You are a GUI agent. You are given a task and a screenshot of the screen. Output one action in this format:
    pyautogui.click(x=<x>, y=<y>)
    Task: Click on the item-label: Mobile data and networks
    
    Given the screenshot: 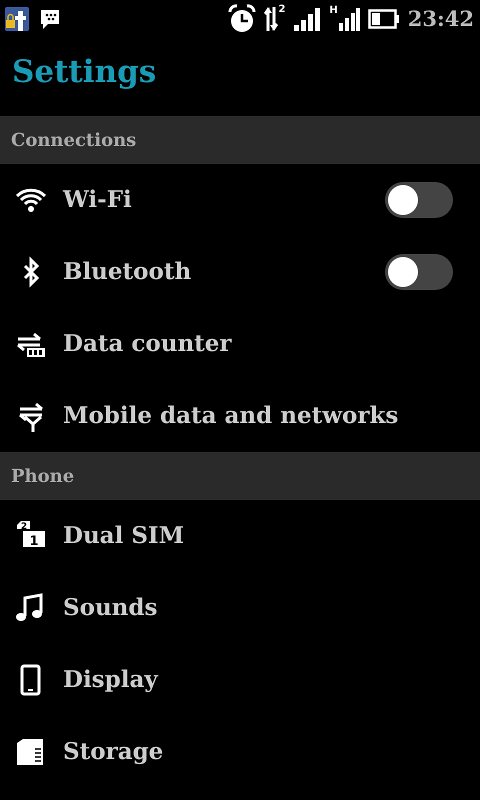 What is the action you would take?
    pyautogui.click(x=258, y=416)
    